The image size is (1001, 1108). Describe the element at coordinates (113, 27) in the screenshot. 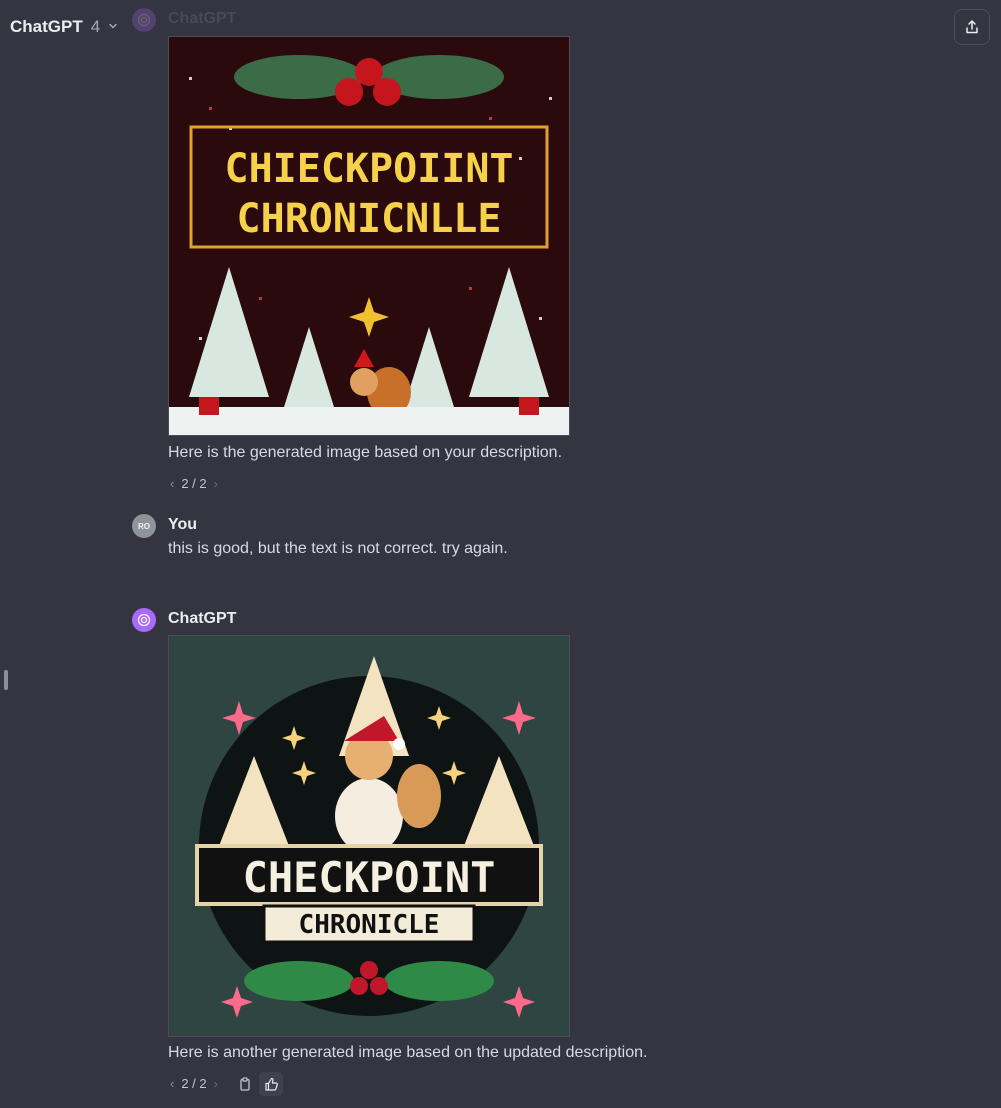

I see `chevron-down-icon` at that location.